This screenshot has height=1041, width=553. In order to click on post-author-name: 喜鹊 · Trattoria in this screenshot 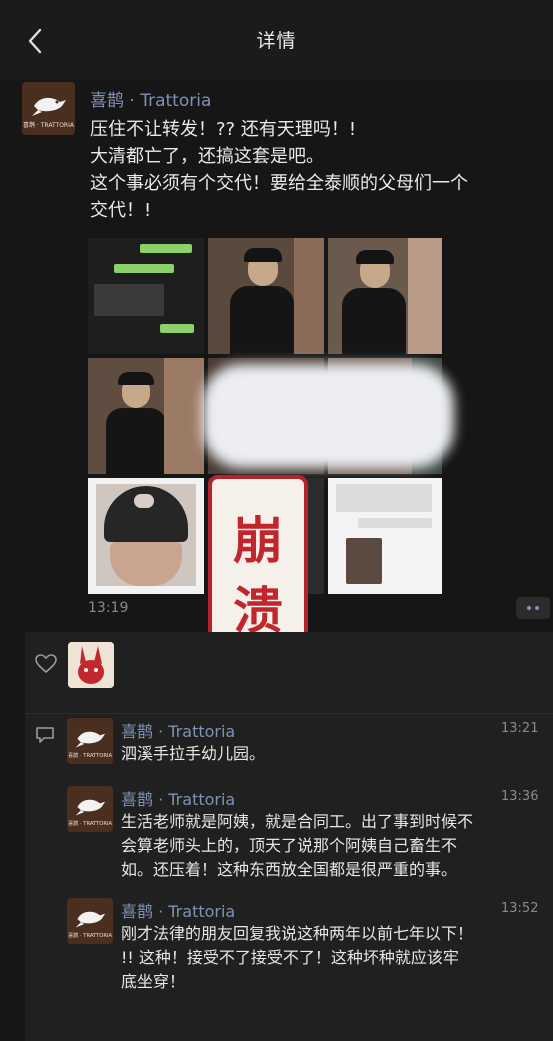, I will do `click(150, 98)`.